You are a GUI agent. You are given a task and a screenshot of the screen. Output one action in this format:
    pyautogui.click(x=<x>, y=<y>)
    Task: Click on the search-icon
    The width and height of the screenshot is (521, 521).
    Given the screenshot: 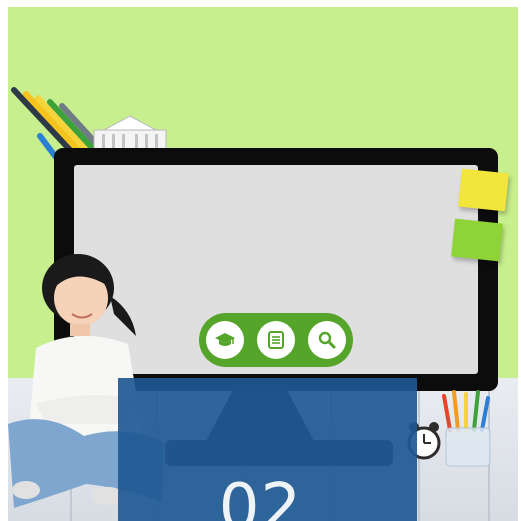 What is the action you would take?
    pyautogui.click(x=327, y=340)
    